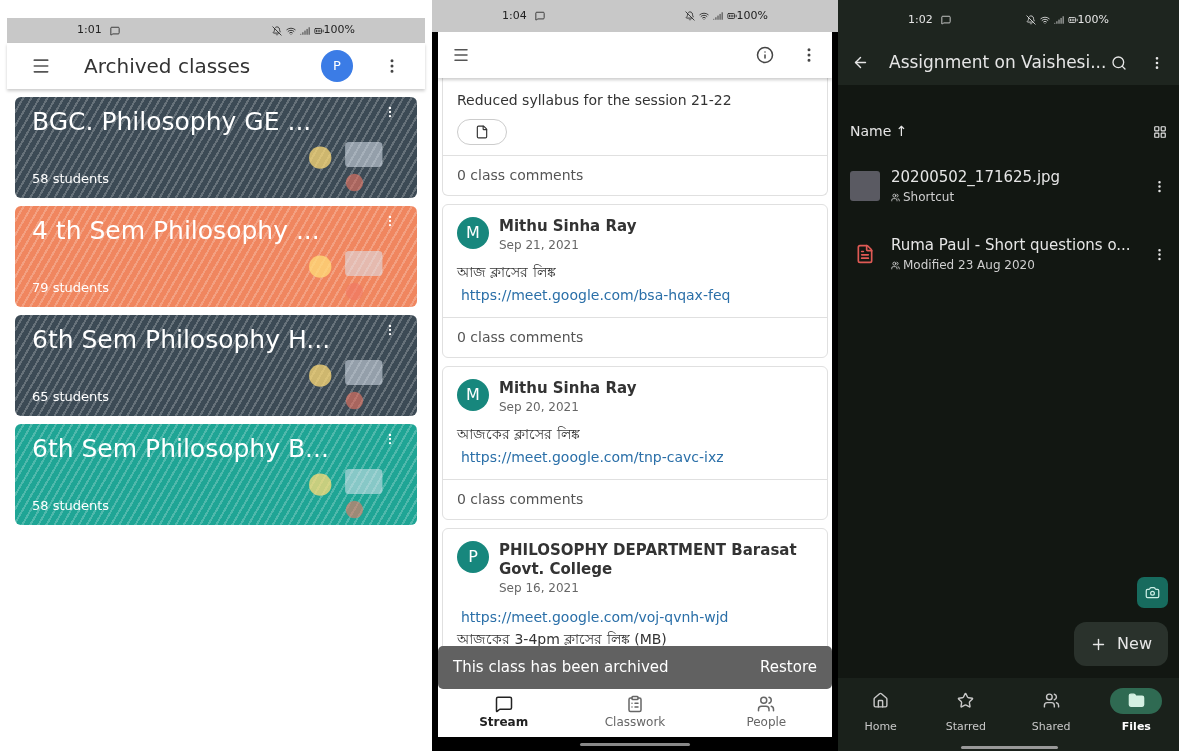 This screenshot has width=1179, height=751. What do you see at coordinates (593, 617) in the screenshot?
I see `meeting-link: https://meet.google.com/voj-qvnh-wjd` at bounding box center [593, 617].